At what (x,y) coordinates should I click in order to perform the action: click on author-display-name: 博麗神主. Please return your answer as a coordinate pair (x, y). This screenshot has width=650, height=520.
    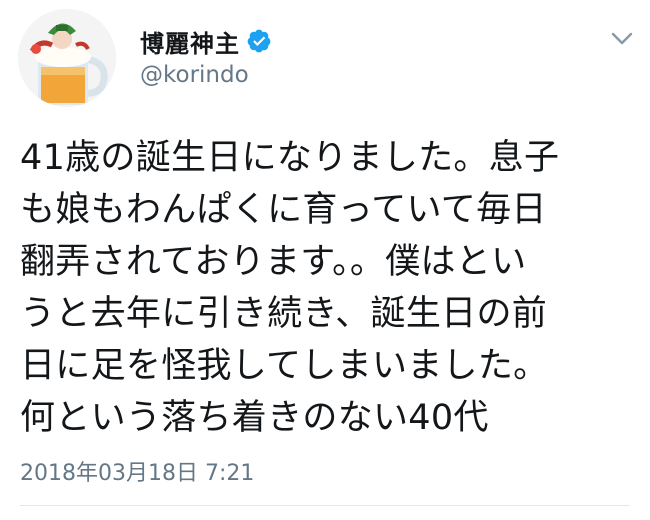
    Looking at the image, I should click on (190, 41).